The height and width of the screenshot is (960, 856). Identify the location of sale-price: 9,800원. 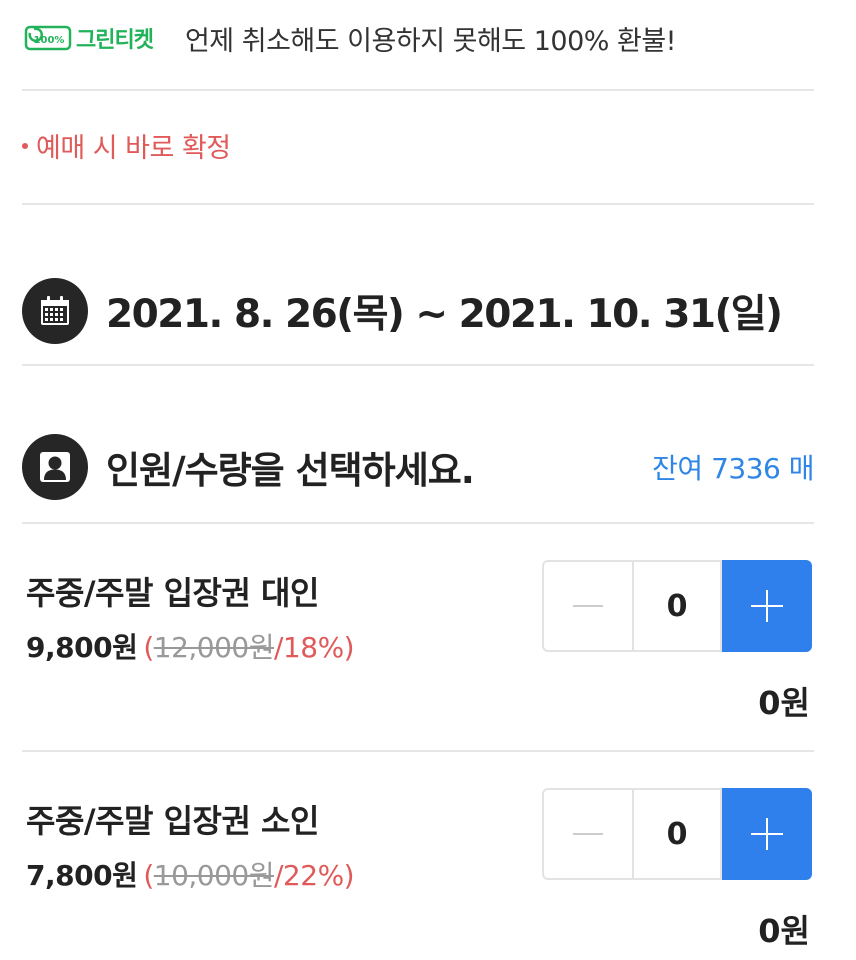
(82, 647).